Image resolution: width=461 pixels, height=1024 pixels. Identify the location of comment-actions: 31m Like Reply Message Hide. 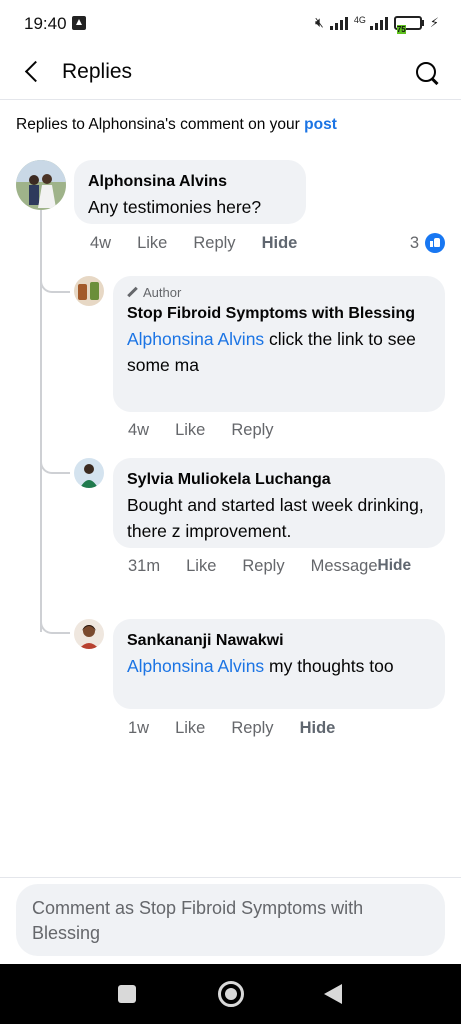
(288, 566).